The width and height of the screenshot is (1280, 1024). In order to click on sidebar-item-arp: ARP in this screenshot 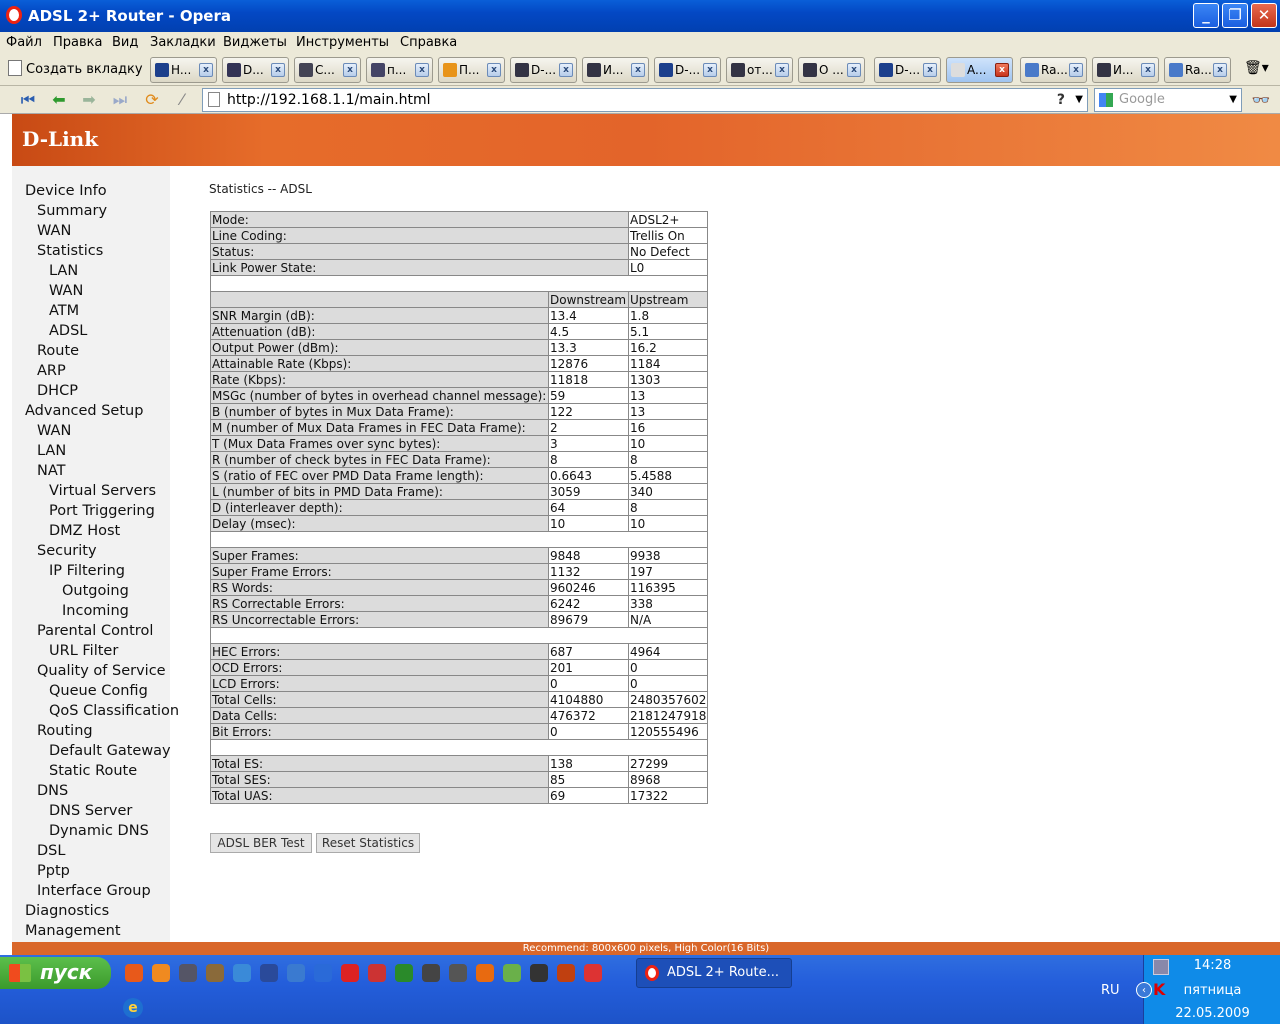, I will do `click(51, 371)`.